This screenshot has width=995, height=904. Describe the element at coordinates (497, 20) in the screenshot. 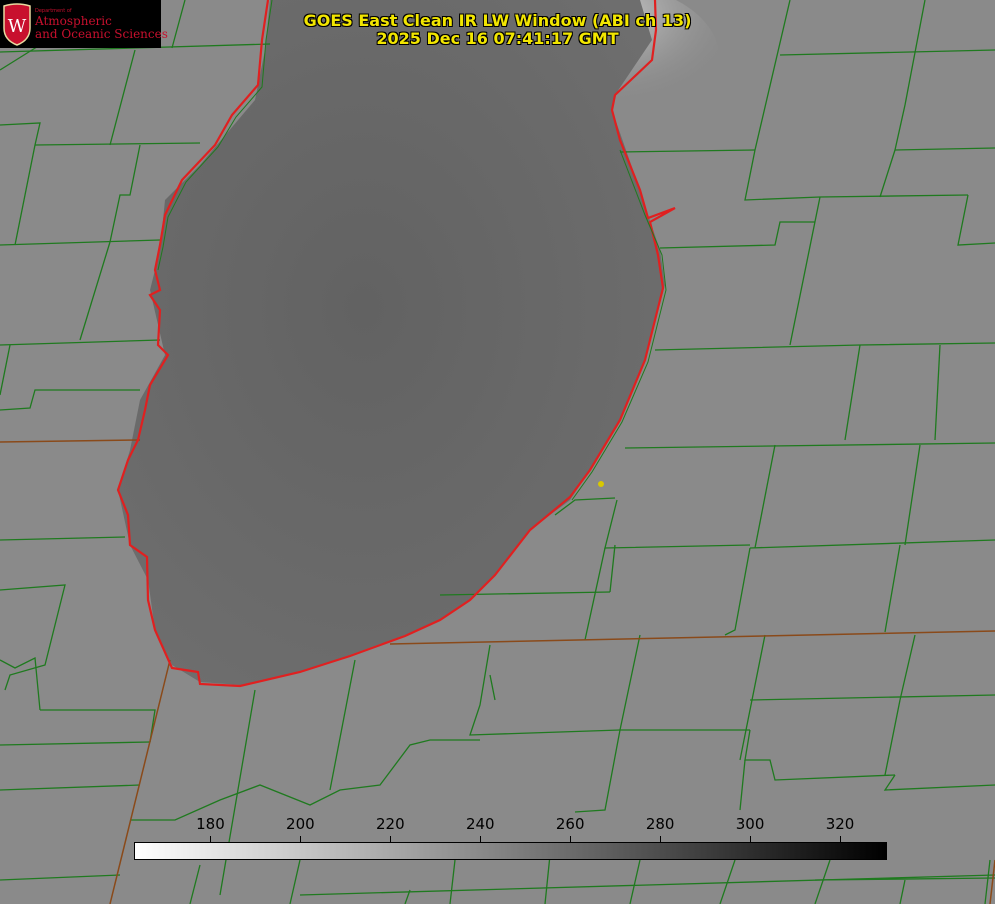

I see `image-title: GOES East Clean IR LW Window (ABI ch 13)` at that location.